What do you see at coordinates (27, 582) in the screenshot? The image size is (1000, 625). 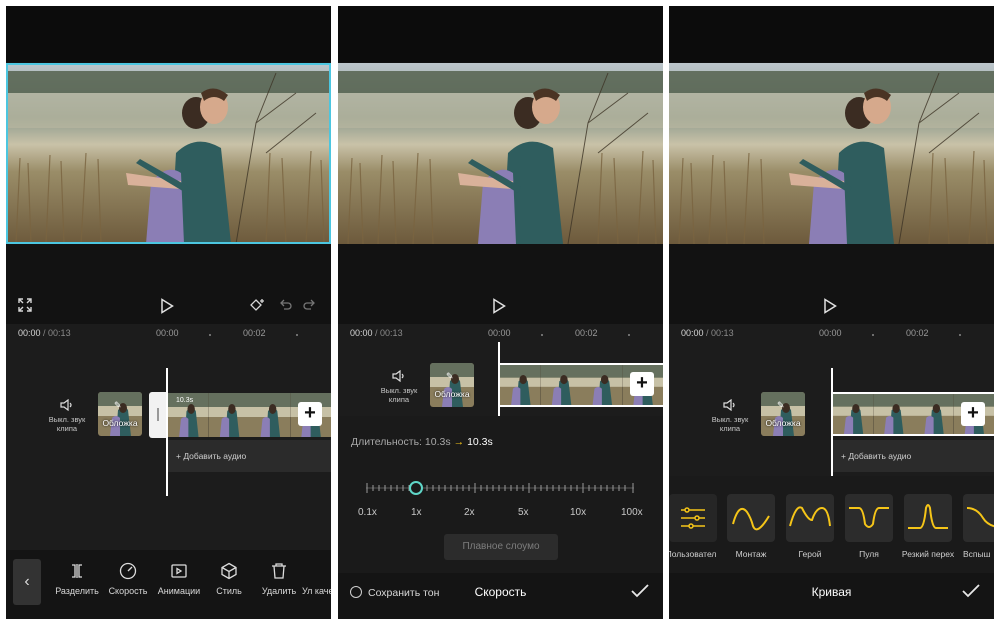 I see `back-button: ‹` at bounding box center [27, 582].